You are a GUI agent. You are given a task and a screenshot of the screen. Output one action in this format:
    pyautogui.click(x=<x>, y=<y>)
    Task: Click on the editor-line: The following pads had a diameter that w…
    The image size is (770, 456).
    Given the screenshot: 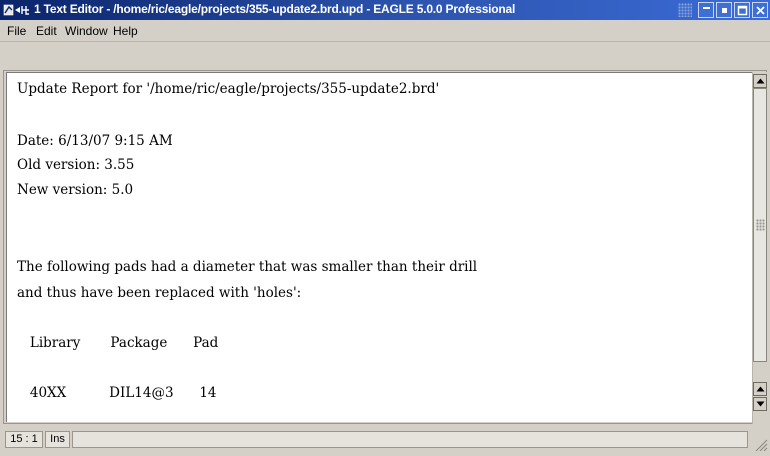 What is the action you would take?
    pyautogui.click(x=247, y=267)
    